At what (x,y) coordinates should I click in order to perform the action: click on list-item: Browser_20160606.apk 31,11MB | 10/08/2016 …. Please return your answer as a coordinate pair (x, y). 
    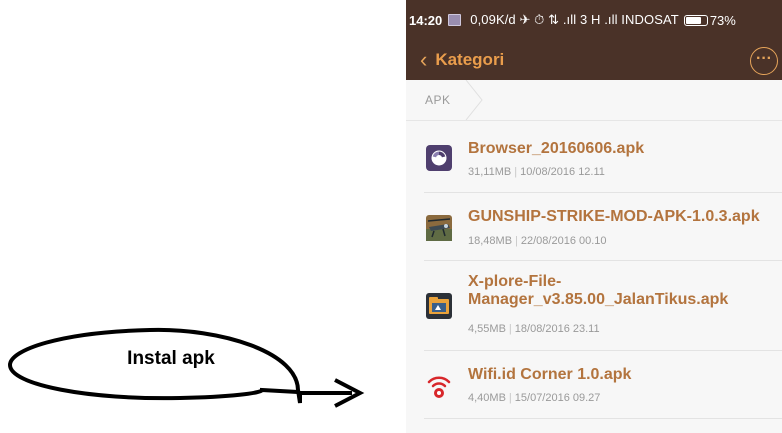
    Looking at the image, I should click on (594, 159).